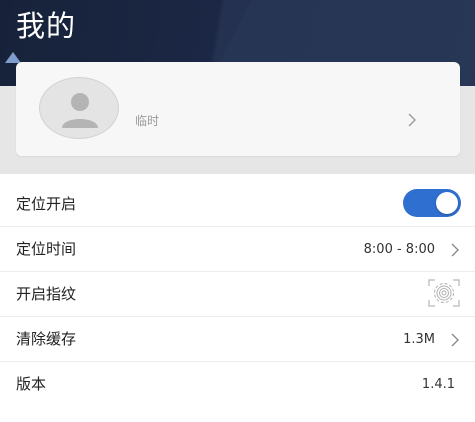 The image size is (475, 422). What do you see at coordinates (237, 204) in the screenshot?
I see `setting-row-location: 定位开启` at bounding box center [237, 204].